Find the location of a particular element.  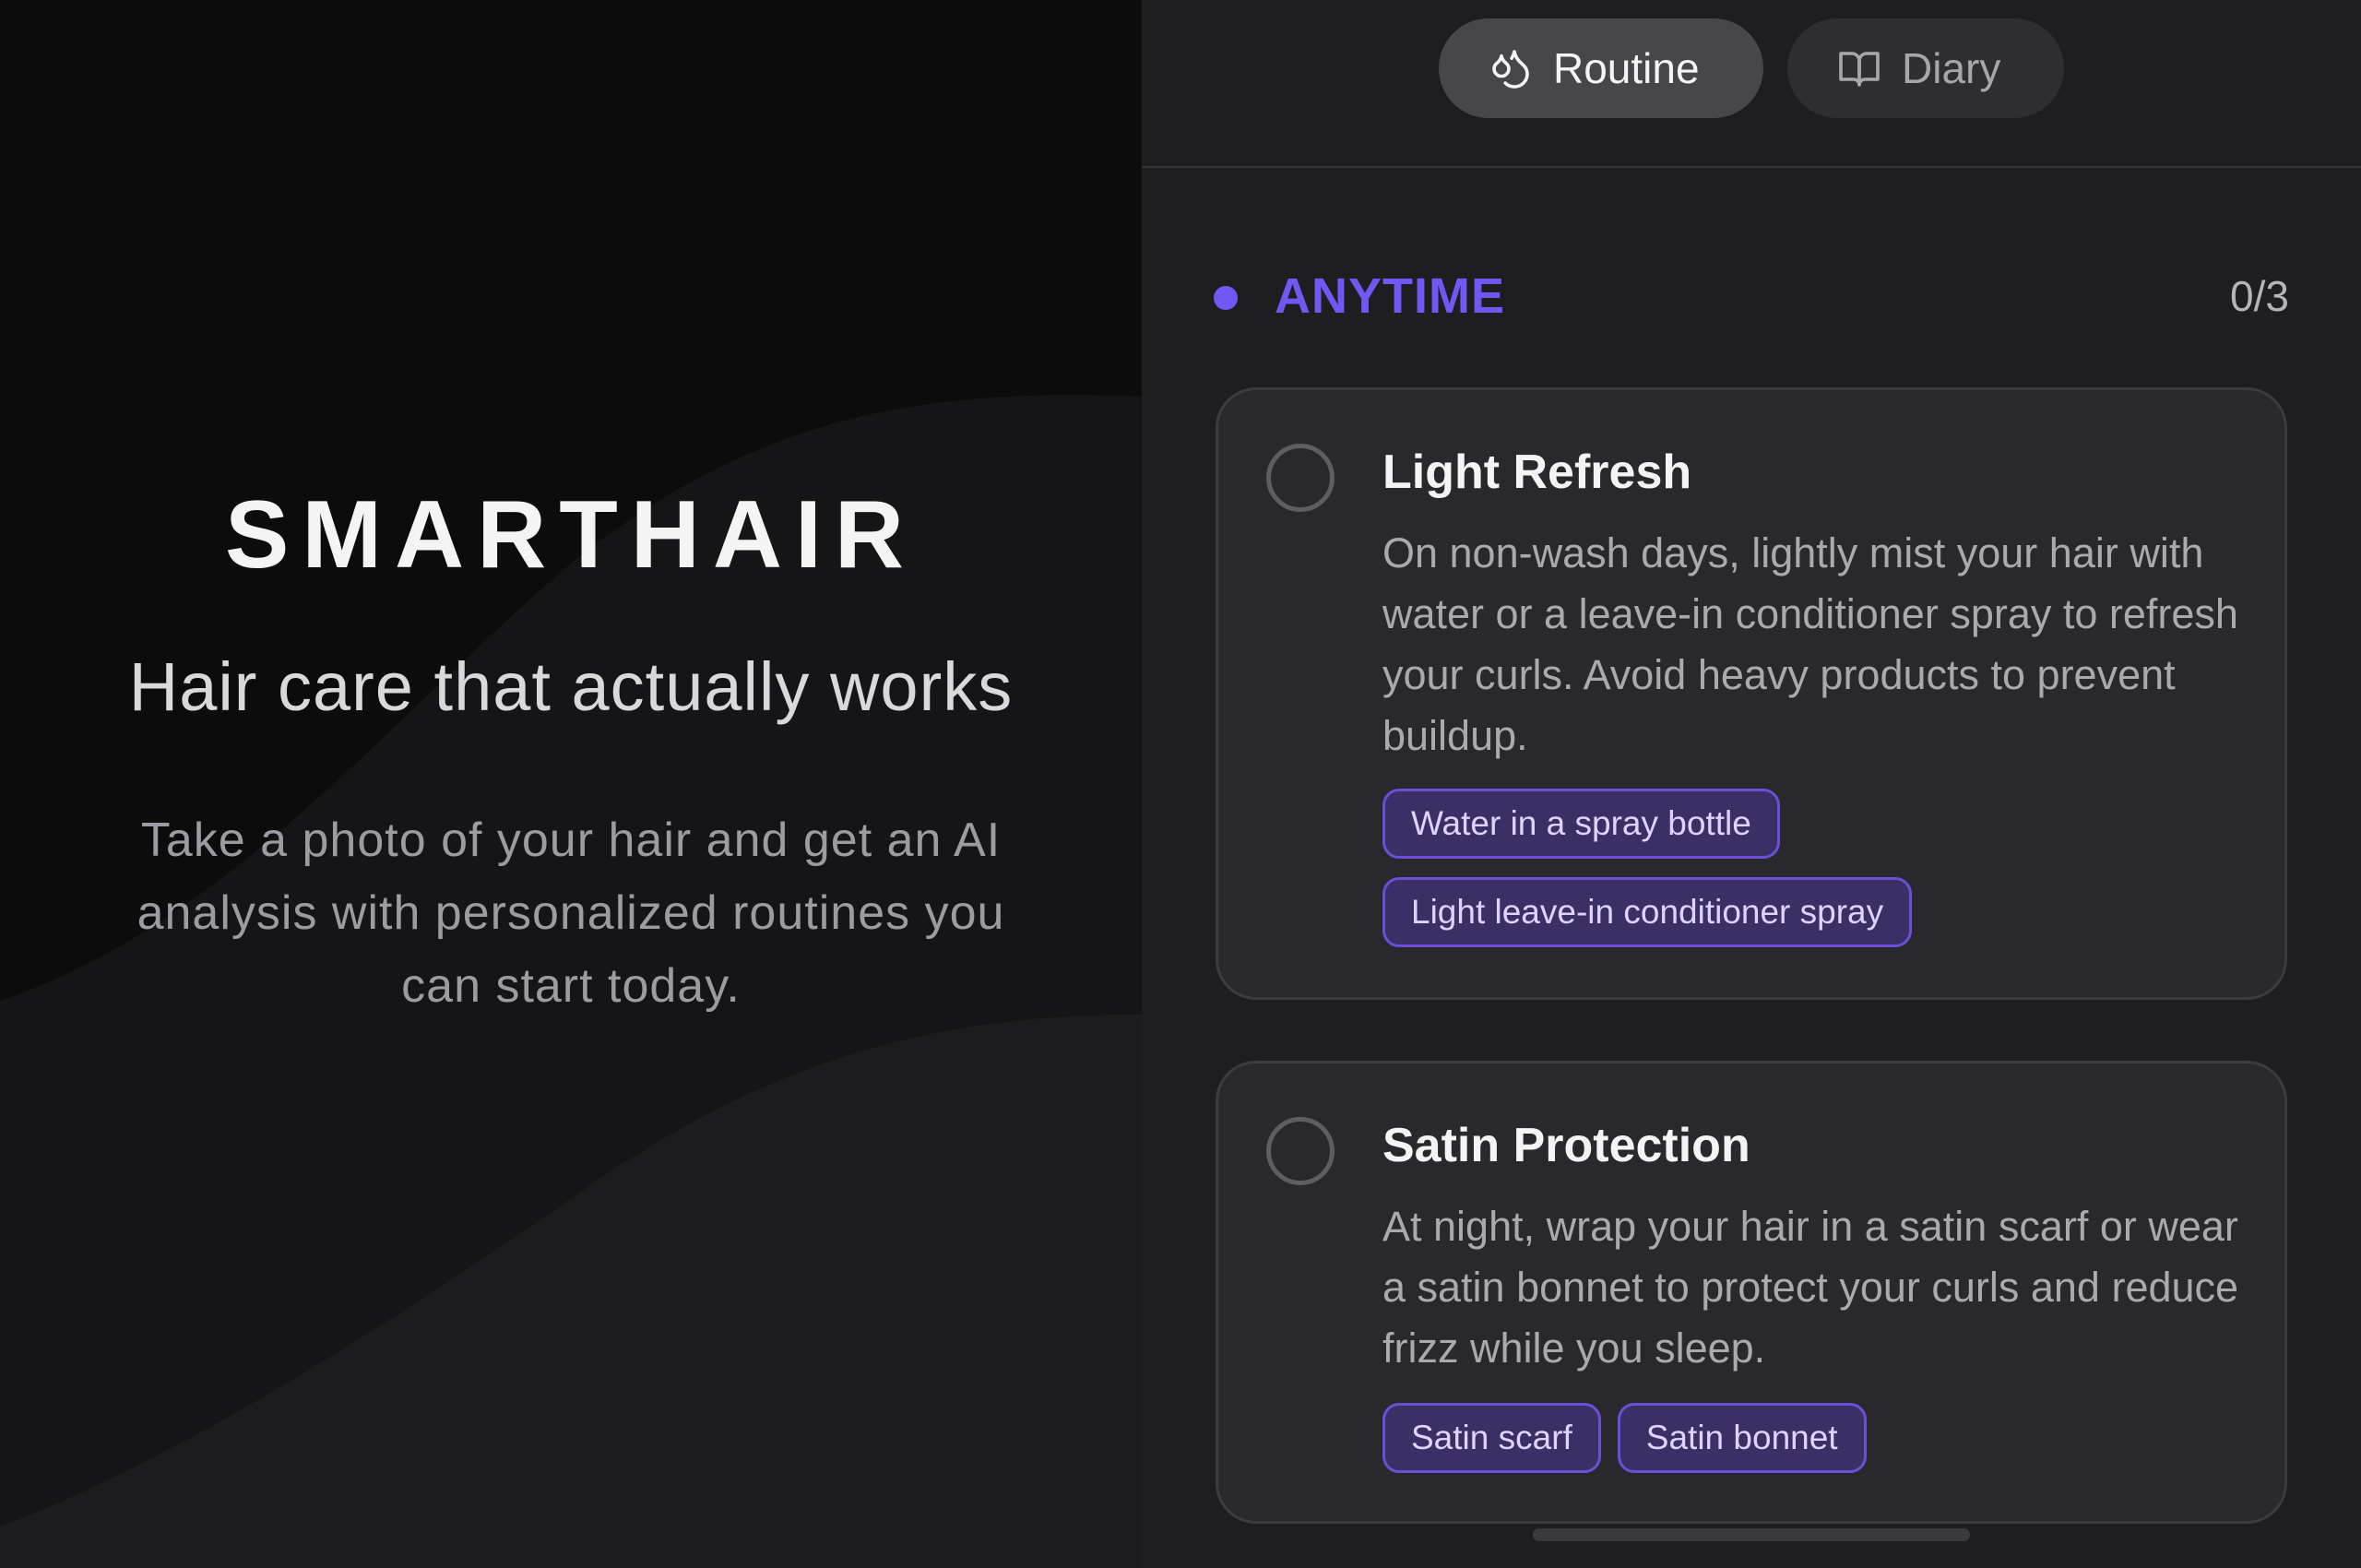

task-tag: Water in a spray bottle is located at coordinates (1581, 824).